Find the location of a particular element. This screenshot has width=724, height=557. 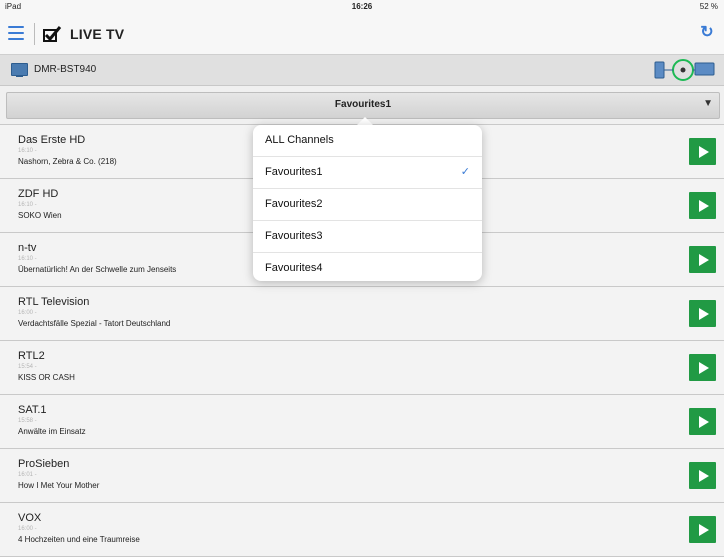

favourites-dropdown: Favourites1 ▼ is located at coordinates (363, 105).